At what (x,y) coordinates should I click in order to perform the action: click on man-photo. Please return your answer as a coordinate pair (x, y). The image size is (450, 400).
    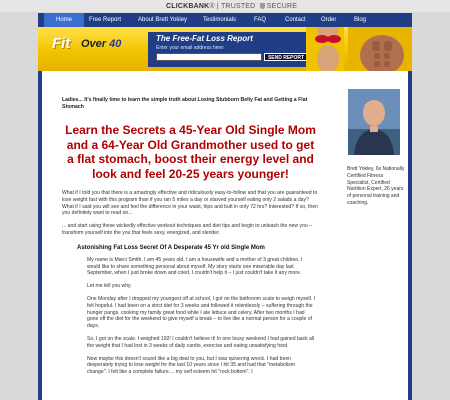
    Looking at the image, I should click on (380, 49).